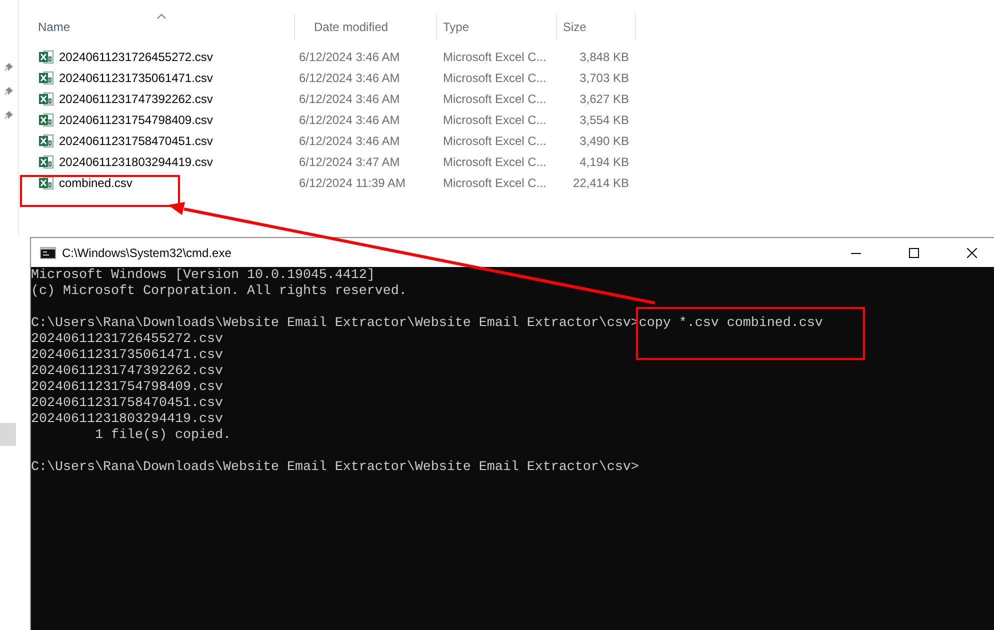  I want to click on console-output: 20240611231754798409.csv, so click(127, 387).